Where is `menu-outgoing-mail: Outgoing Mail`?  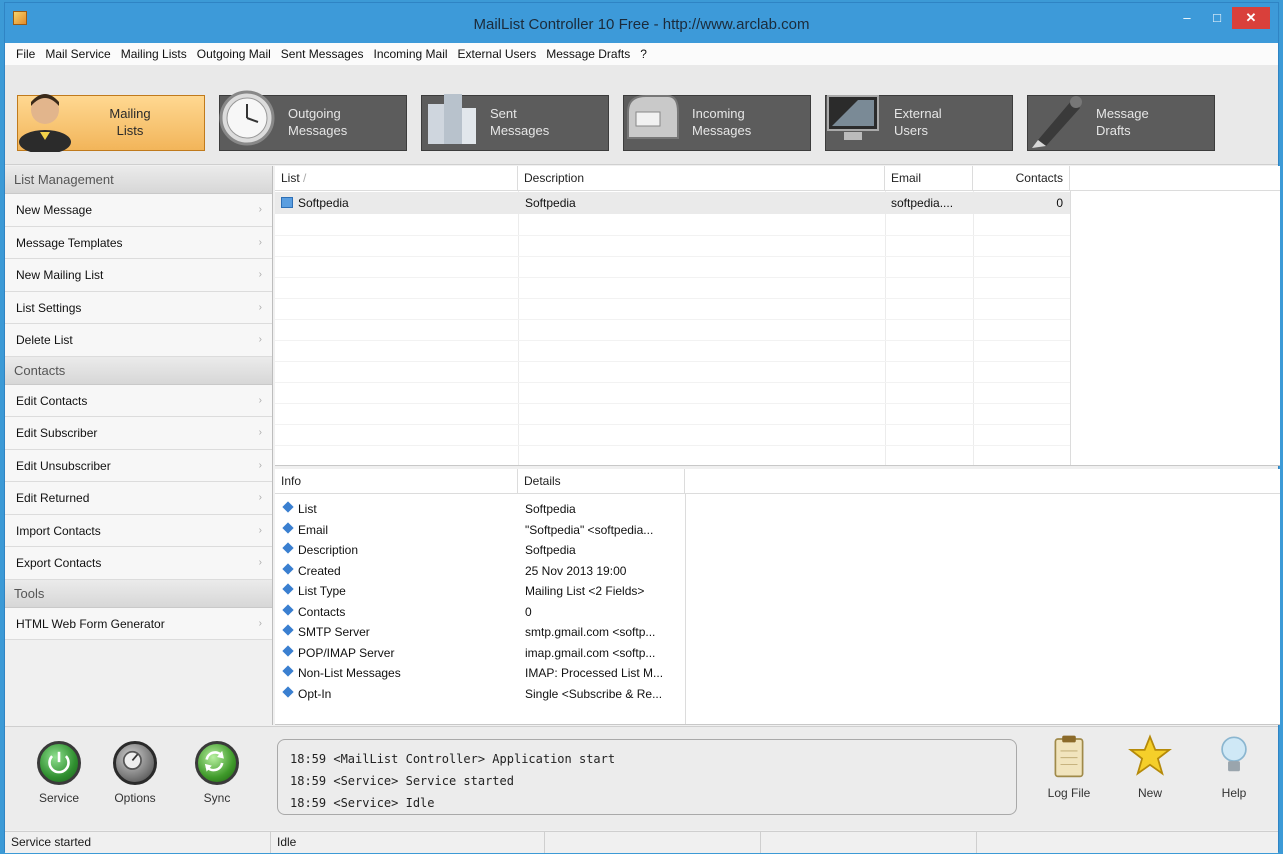
menu-outgoing-mail: Outgoing Mail is located at coordinates (234, 54).